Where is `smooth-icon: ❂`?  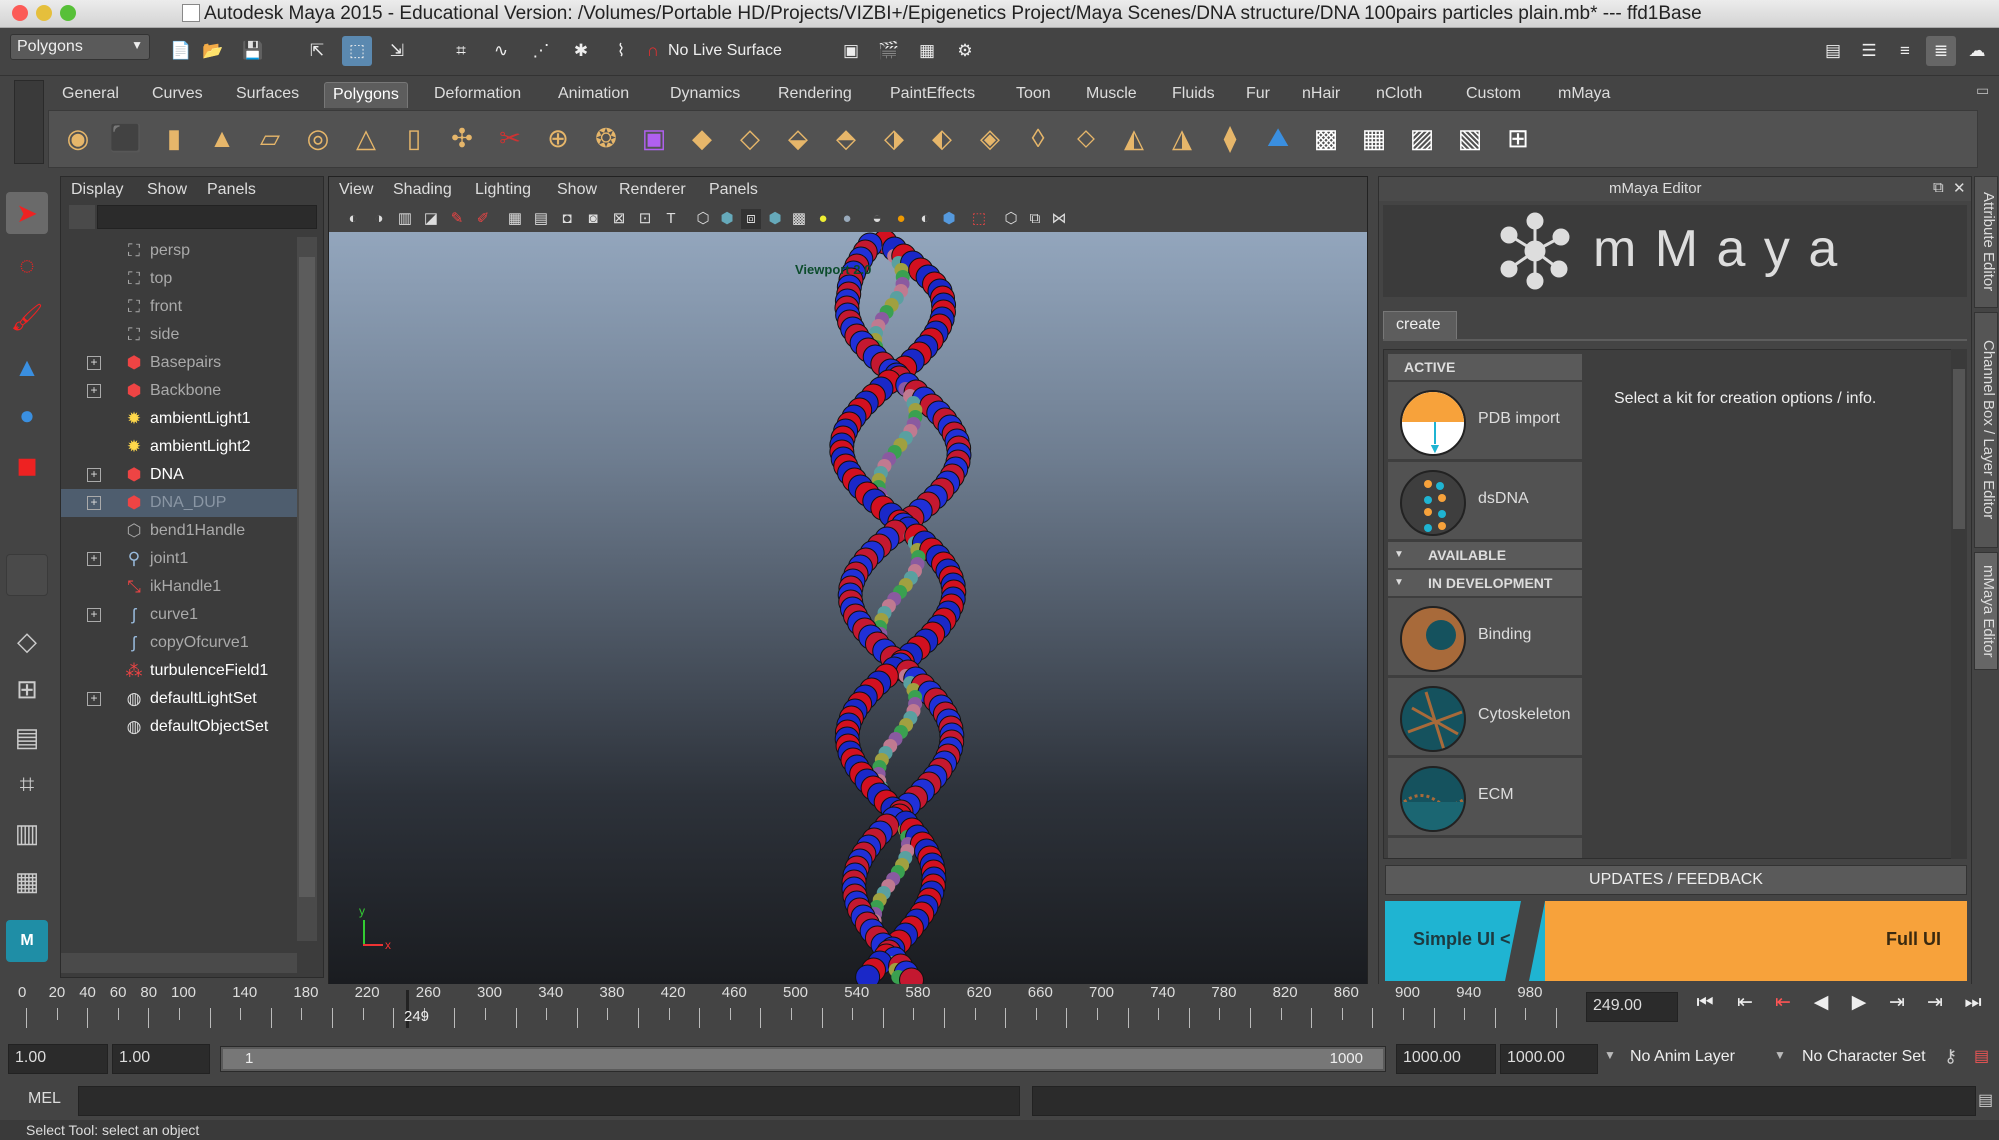
smooth-icon: ❂ is located at coordinates (606, 138).